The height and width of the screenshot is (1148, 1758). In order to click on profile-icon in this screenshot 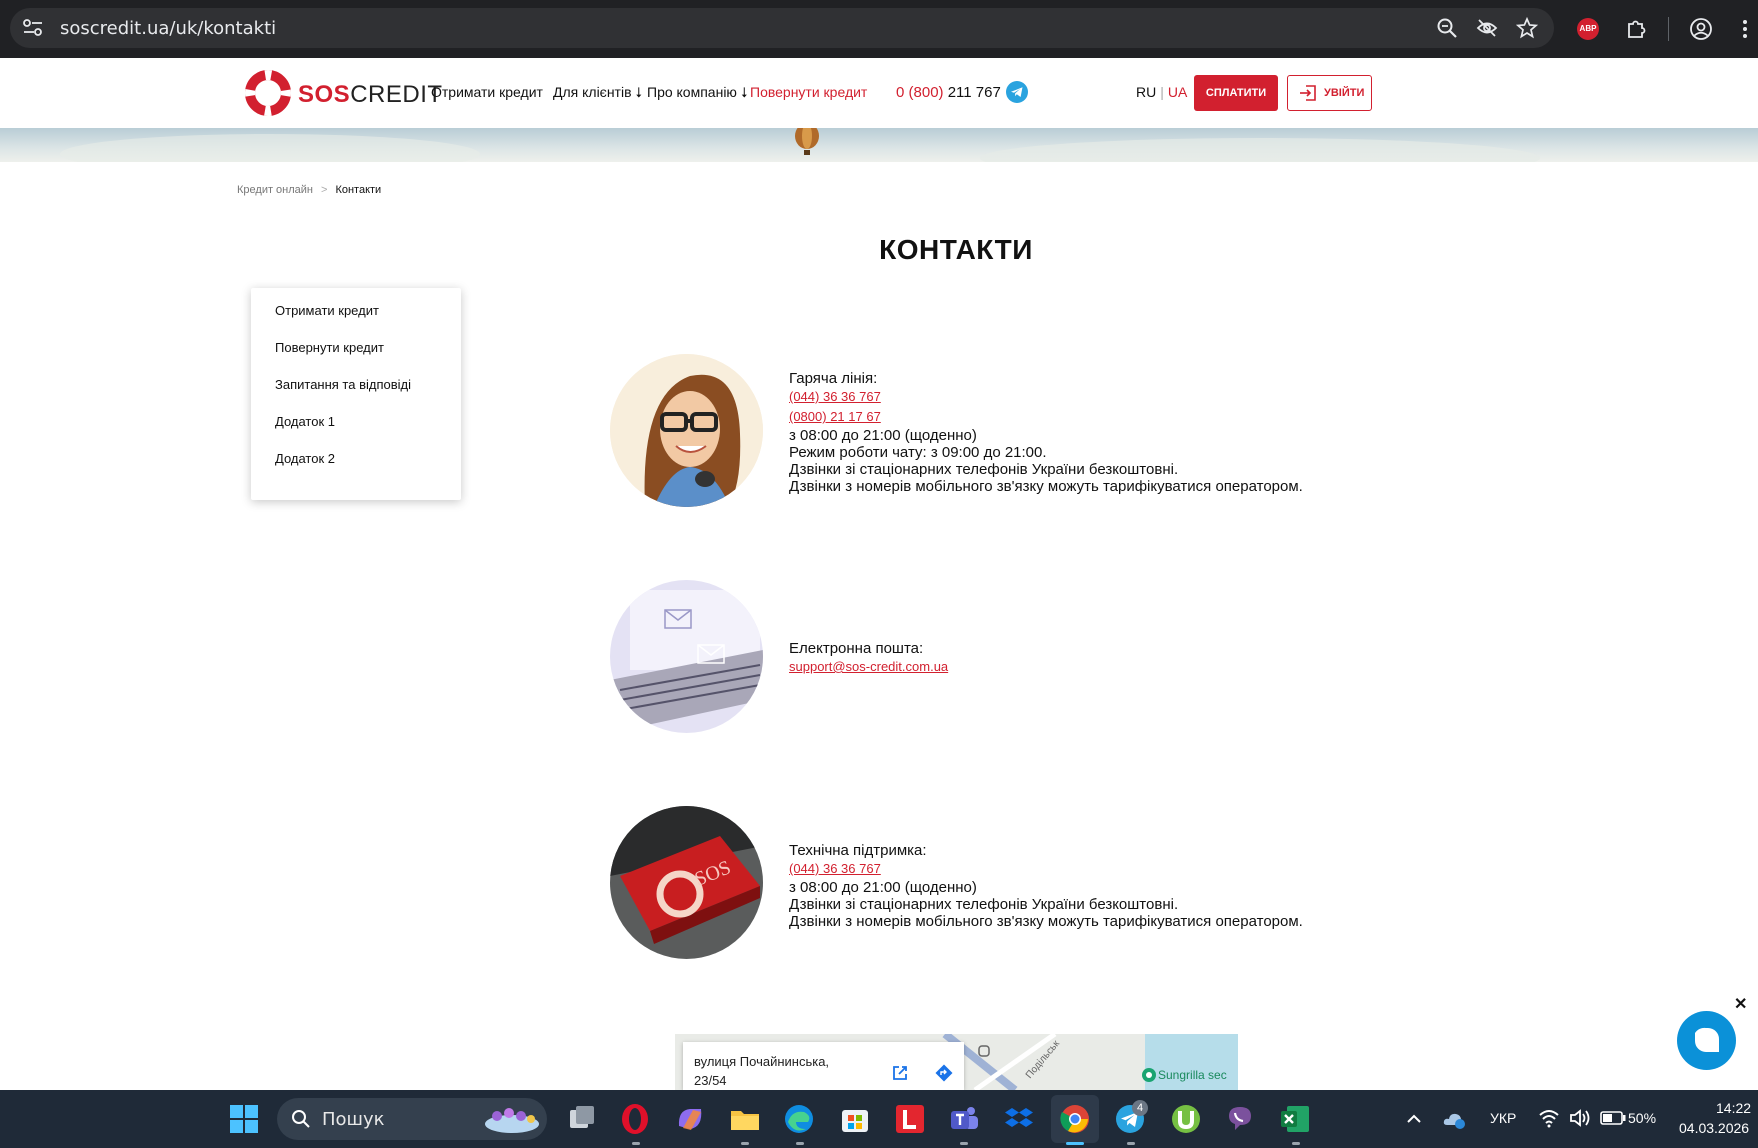, I will do `click(1701, 29)`.